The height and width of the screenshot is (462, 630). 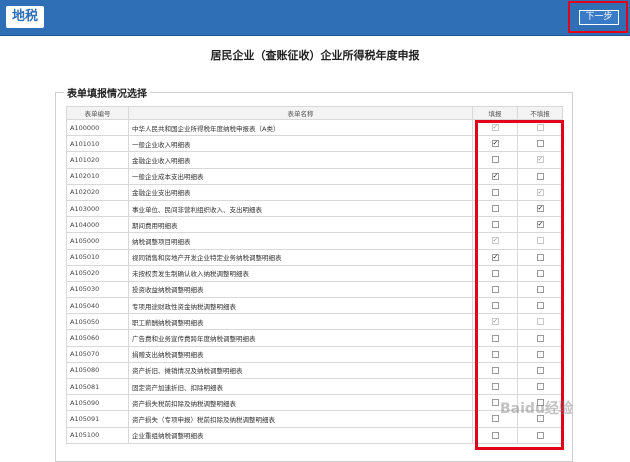 I want to click on form-name: 事业单位、民间非营利组织收入、支出明细表, so click(x=300, y=208).